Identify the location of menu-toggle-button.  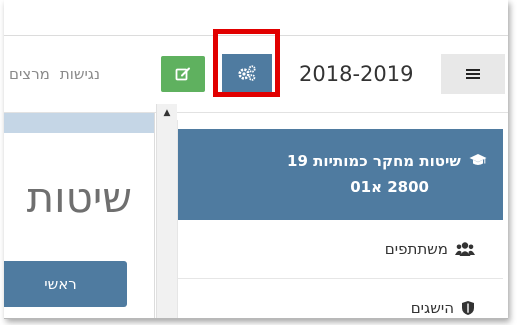
(473, 74).